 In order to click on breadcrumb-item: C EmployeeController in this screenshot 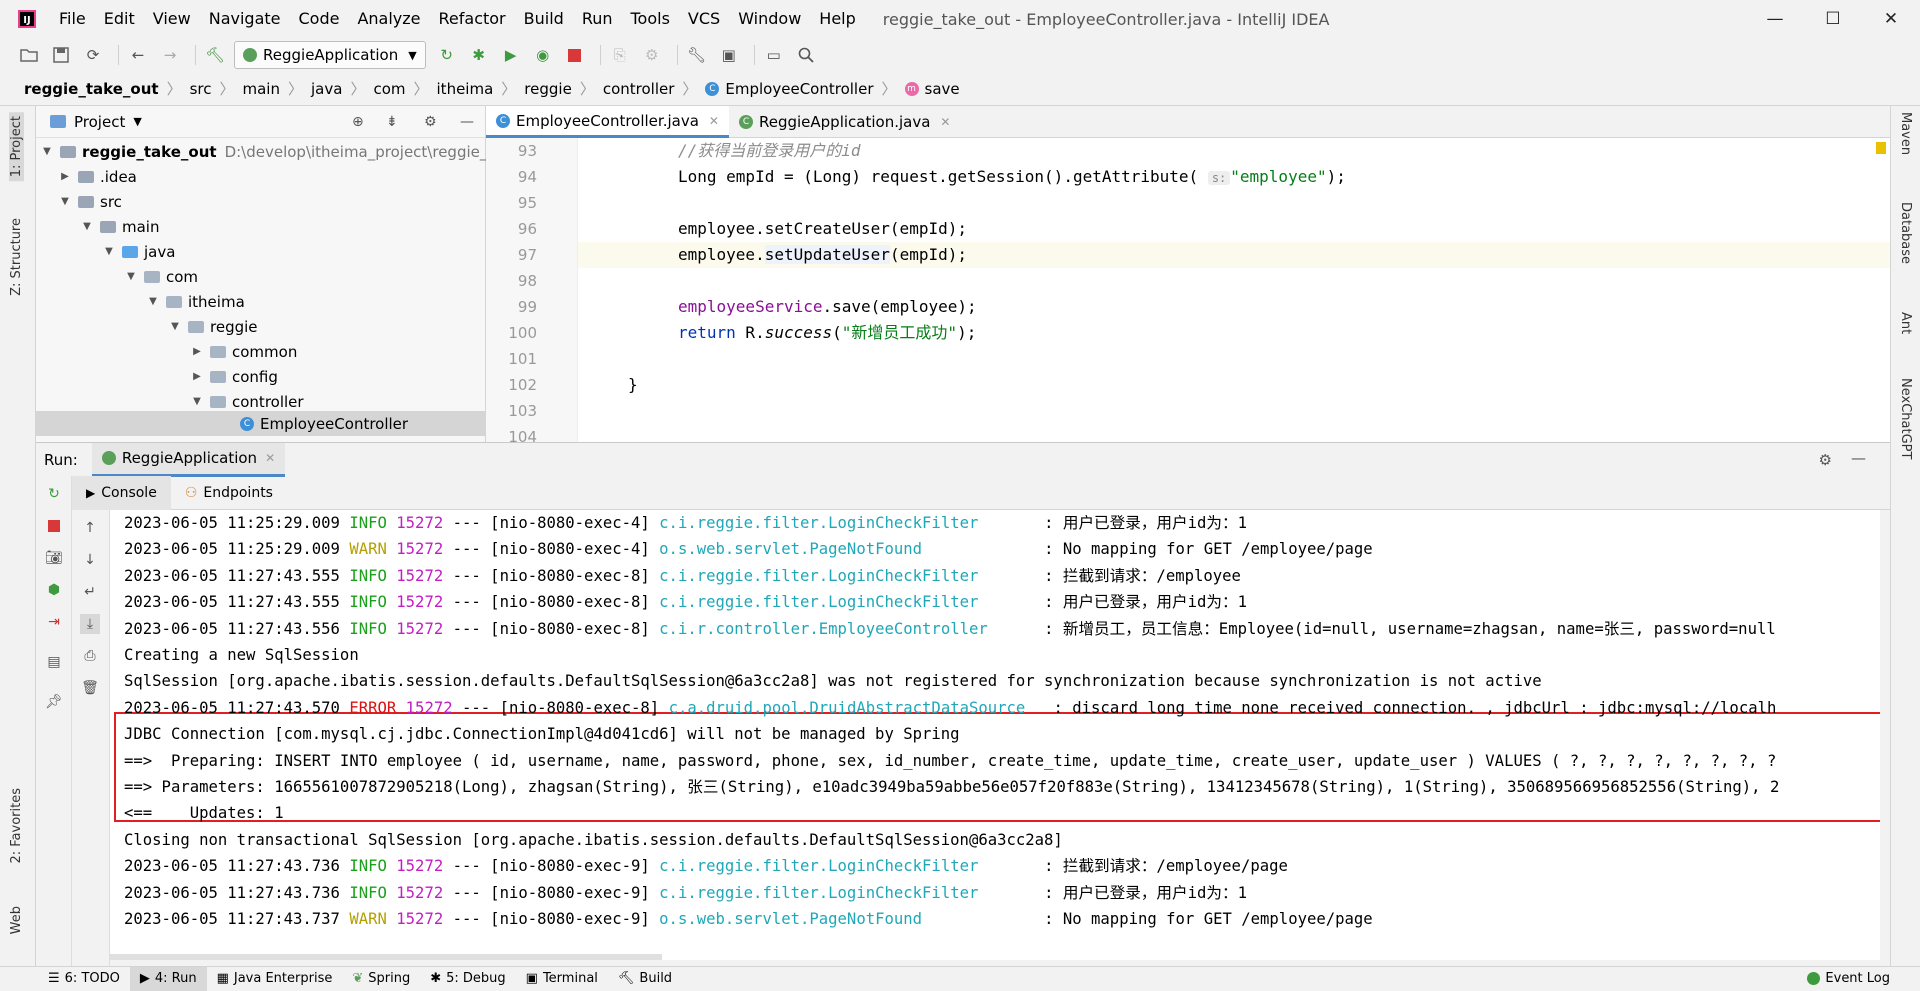, I will do `click(789, 89)`.